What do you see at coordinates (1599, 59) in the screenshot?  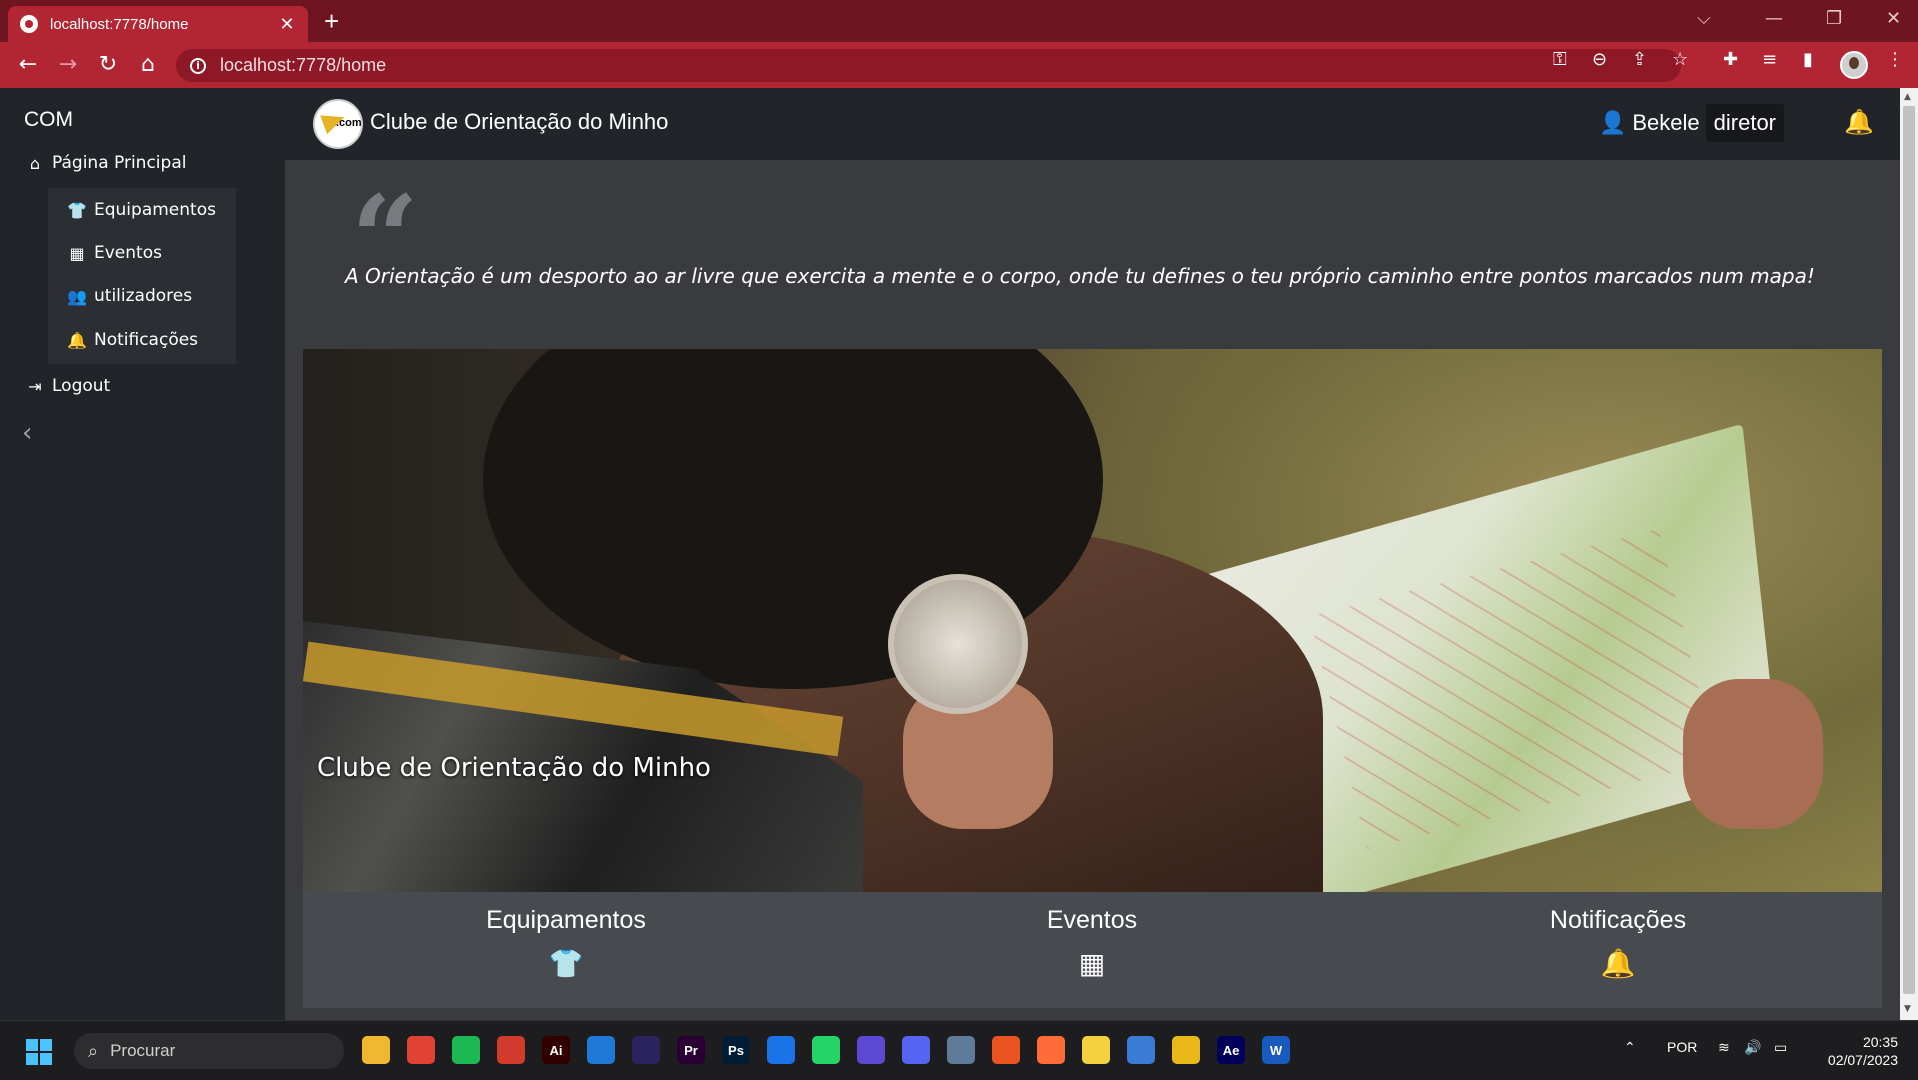 I see `zoom-icon: ⊖` at bounding box center [1599, 59].